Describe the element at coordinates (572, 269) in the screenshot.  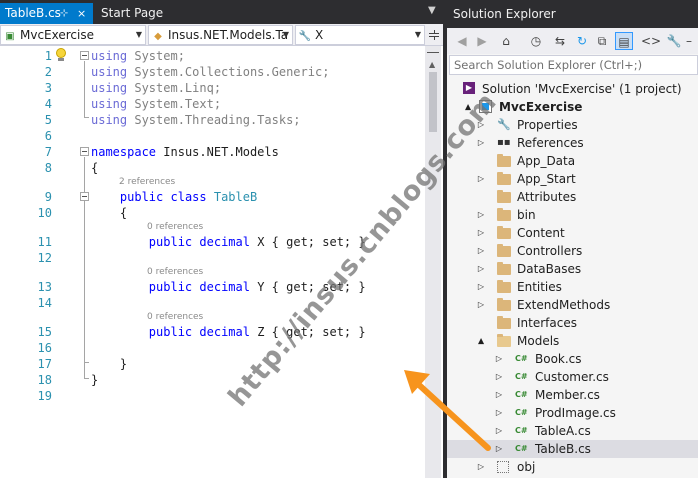
I see `tree-item-folder: ▷ DataBases` at that location.